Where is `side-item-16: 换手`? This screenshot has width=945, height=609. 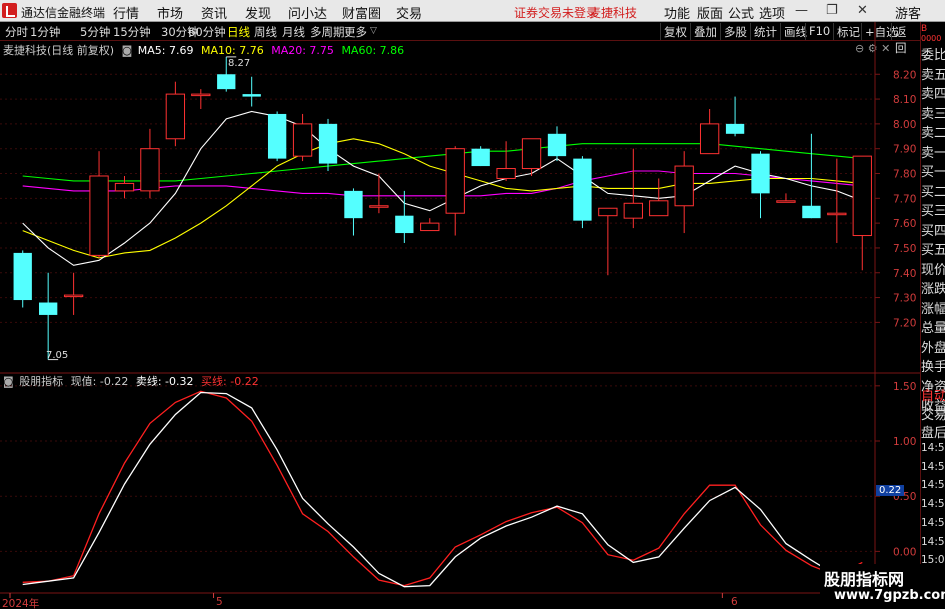
side-item-16: 换手 is located at coordinates (933, 365).